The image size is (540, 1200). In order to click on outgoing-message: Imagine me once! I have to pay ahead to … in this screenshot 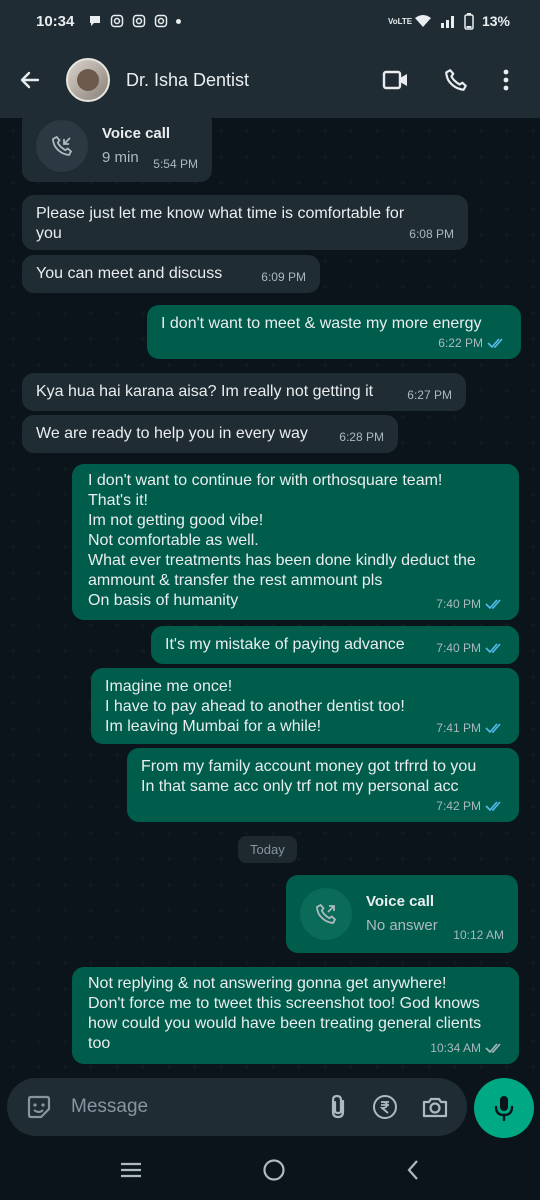, I will do `click(305, 706)`.